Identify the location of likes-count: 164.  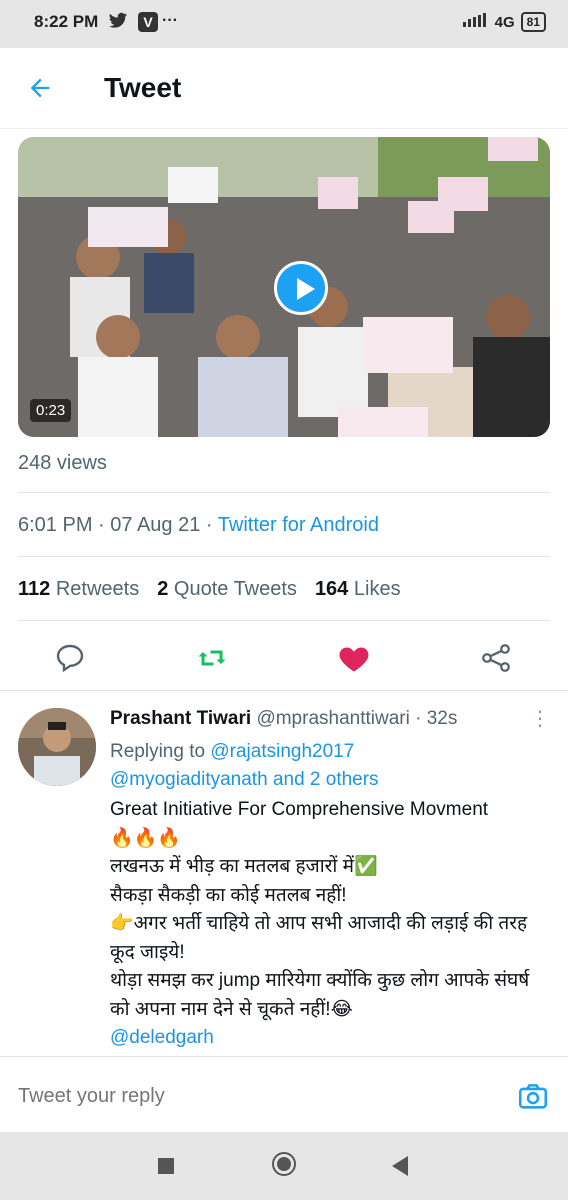
(331, 589).